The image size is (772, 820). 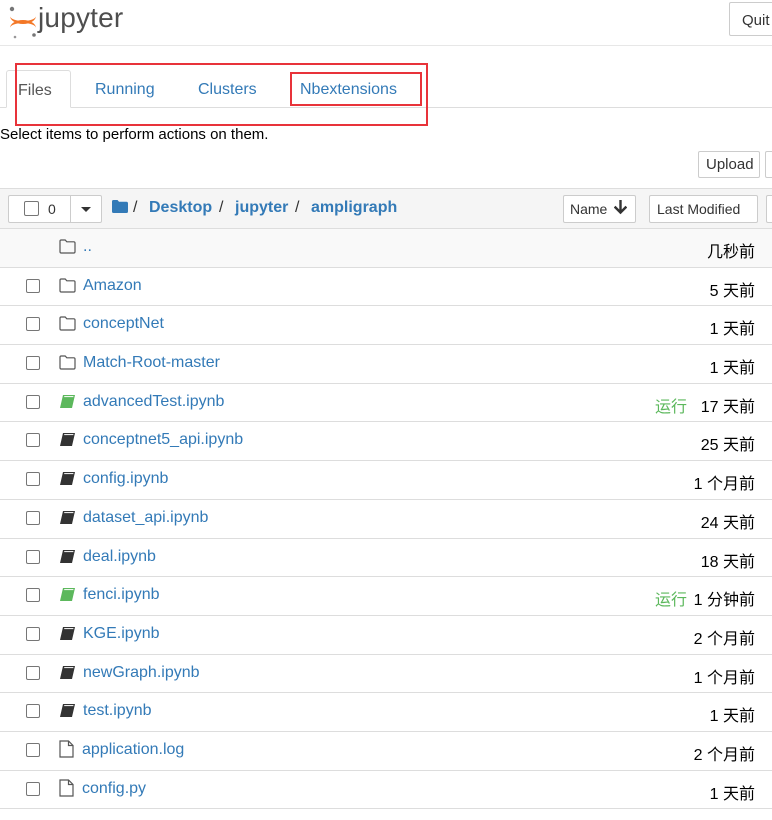 What do you see at coordinates (727, 523) in the screenshot?
I see `last-modified: 24 天前` at bounding box center [727, 523].